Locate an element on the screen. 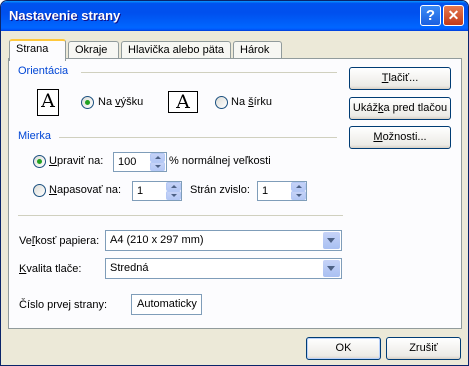 Image resolution: width=469 pixels, height=366 pixels. landscape-page-icon: A is located at coordinates (183, 102).